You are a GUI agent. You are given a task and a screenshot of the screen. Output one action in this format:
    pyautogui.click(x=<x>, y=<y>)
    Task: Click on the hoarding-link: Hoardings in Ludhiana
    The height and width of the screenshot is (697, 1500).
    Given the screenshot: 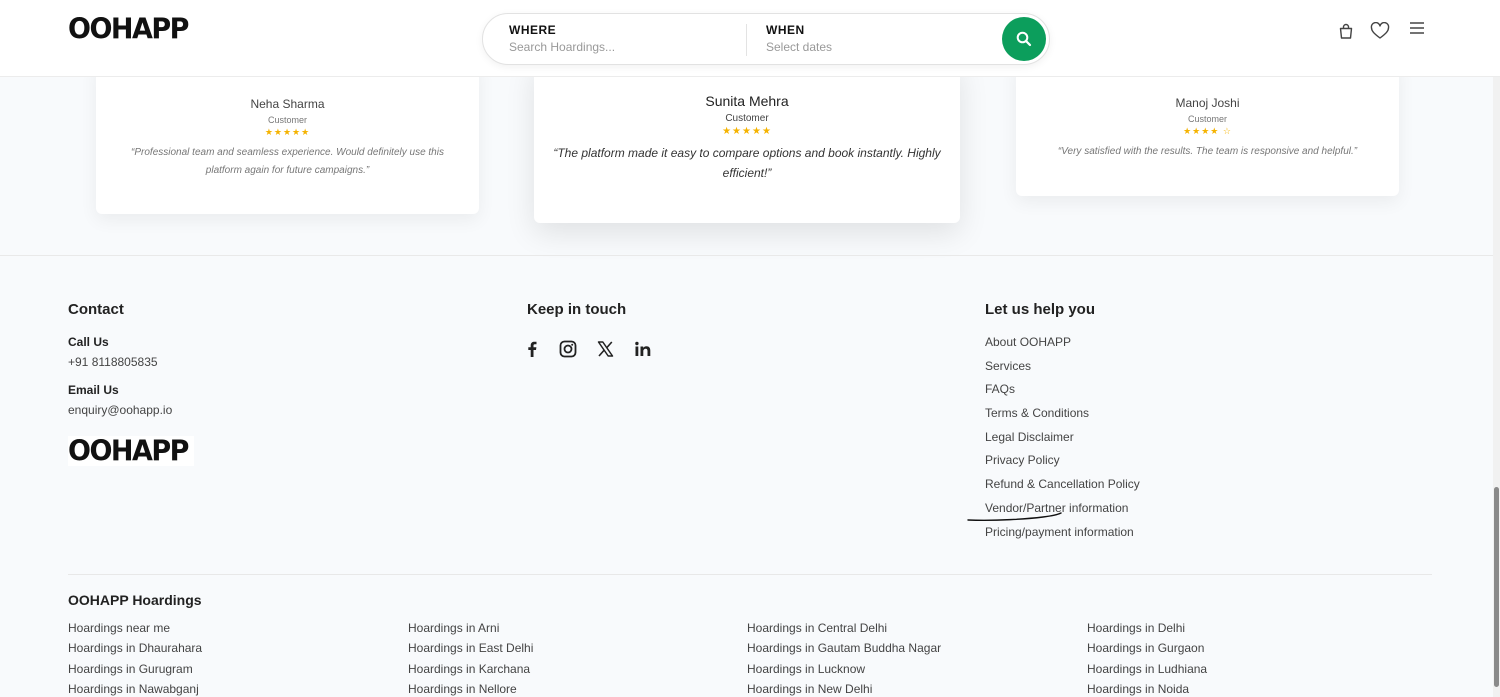 What is the action you would take?
    pyautogui.click(x=1147, y=671)
    